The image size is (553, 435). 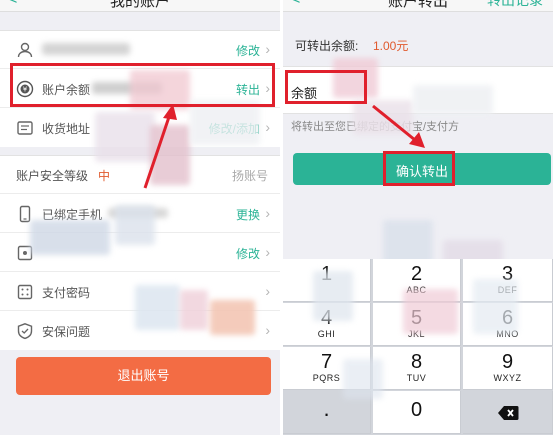 I want to click on masked-phone, so click(x=138, y=213).